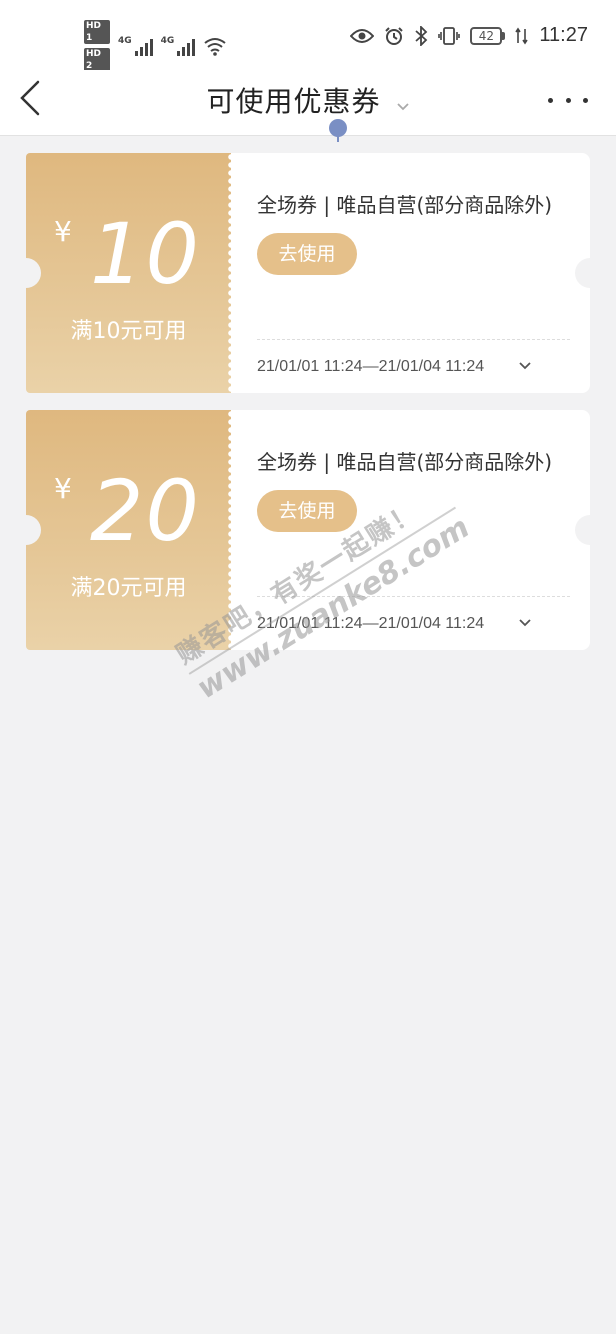  What do you see at coordinates (421, 35) in the screenshot?
I see `bluetooth-icon` at bounding box center [421, 35].